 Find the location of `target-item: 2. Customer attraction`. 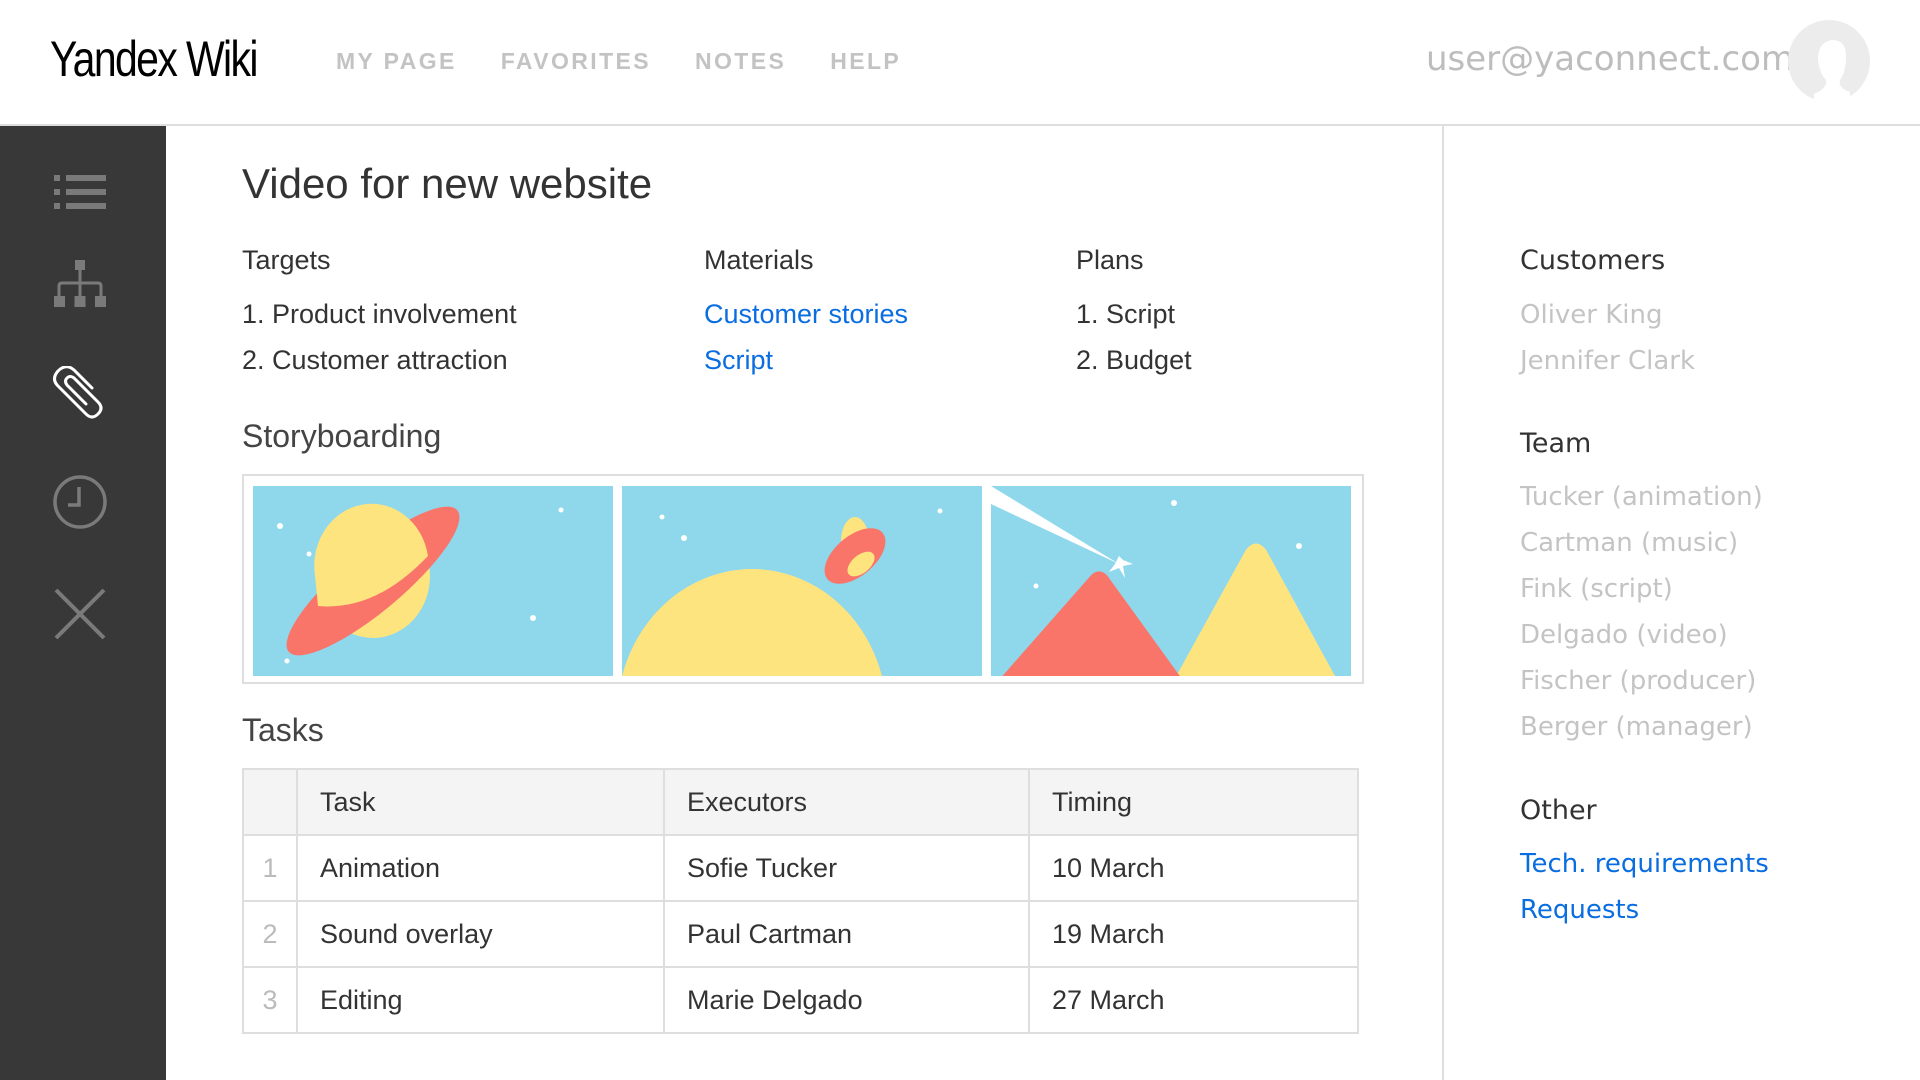

target-item: 2. Customer attraction is located at coordinates (375, 360).